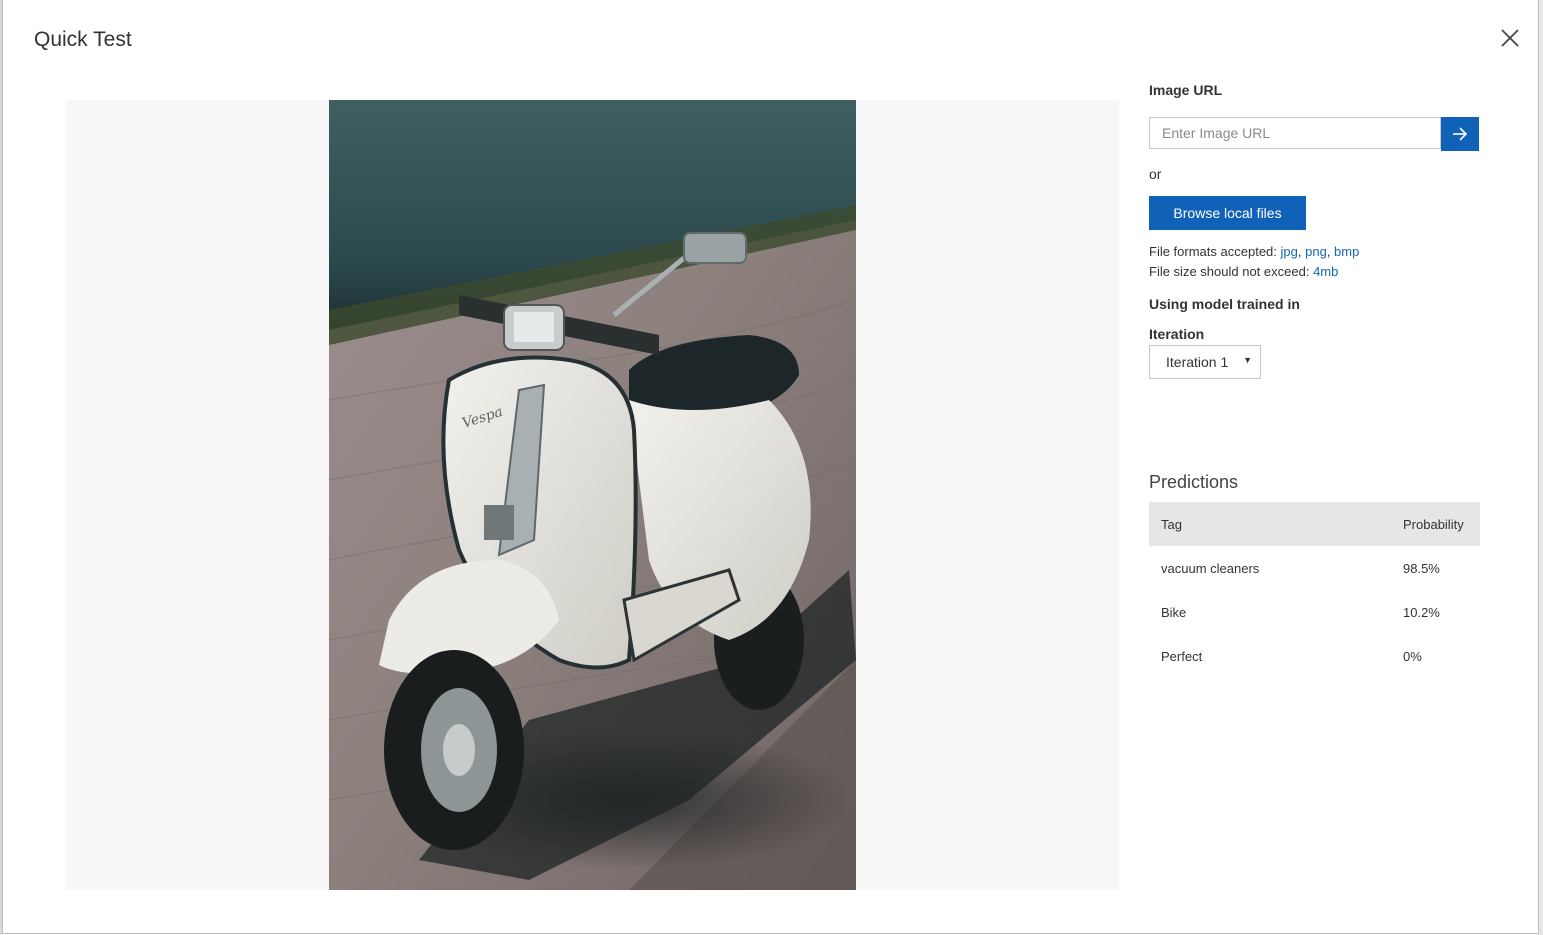  I want to click on using-model-label: Using model trained in, so click(1224, 304).